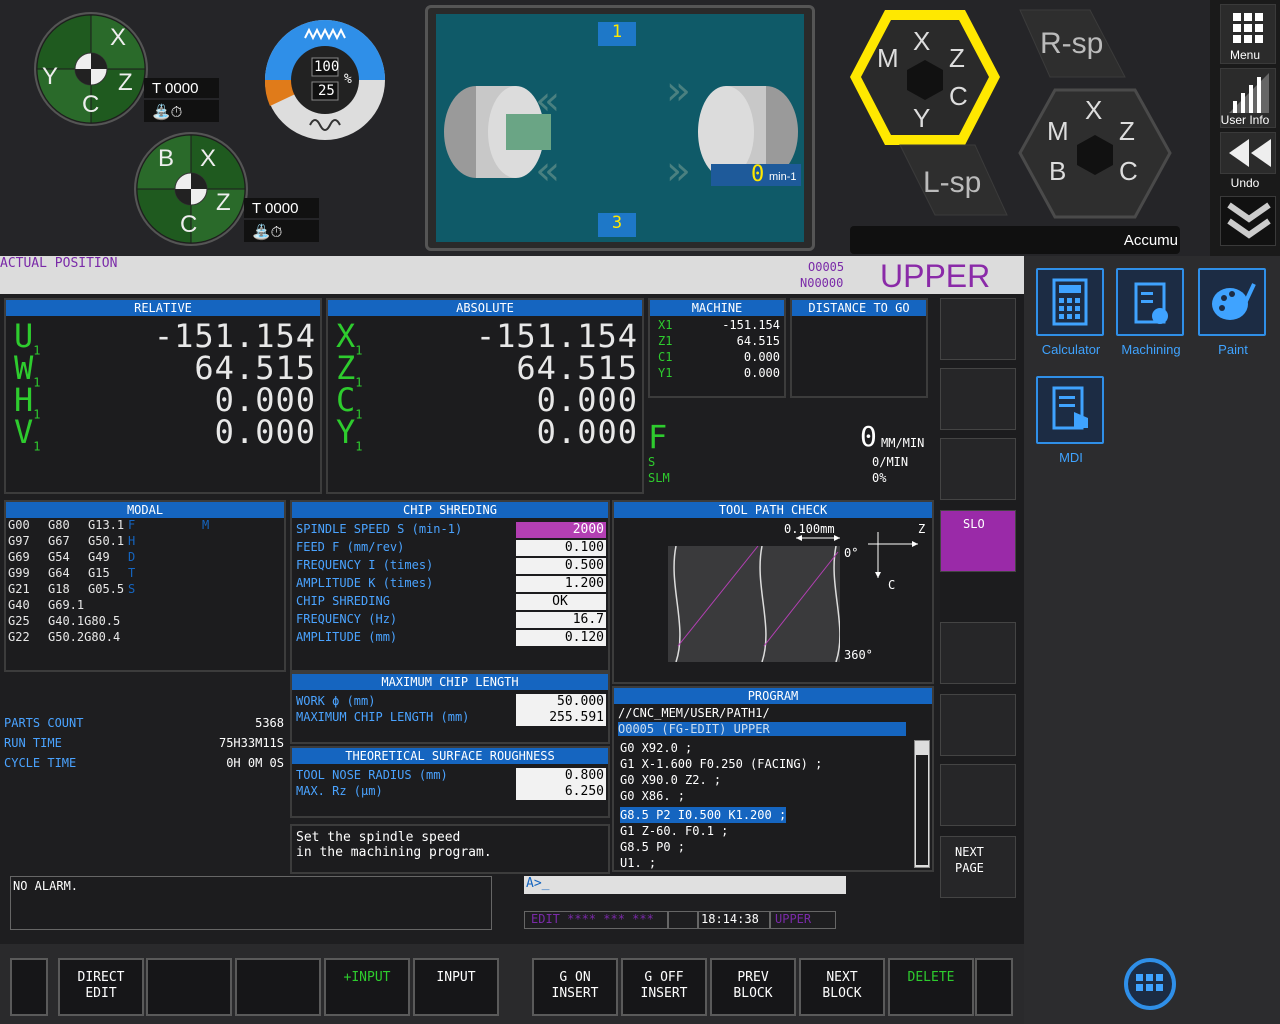 The image size is (1280, 1024). What do you see at coordinates (765, 780) in the screenshot?
I see `program-line: G0 X90.0 Z2. ;` at bounding box center [765, 780].